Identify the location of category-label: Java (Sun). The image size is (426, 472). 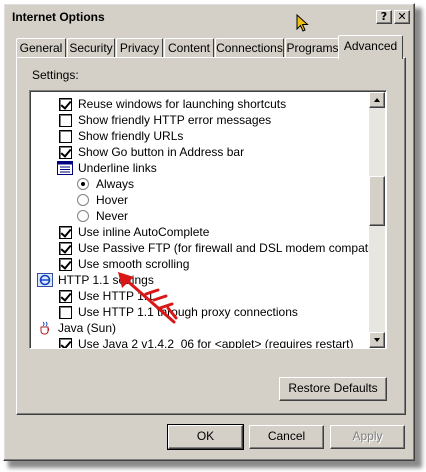
(87, 328).